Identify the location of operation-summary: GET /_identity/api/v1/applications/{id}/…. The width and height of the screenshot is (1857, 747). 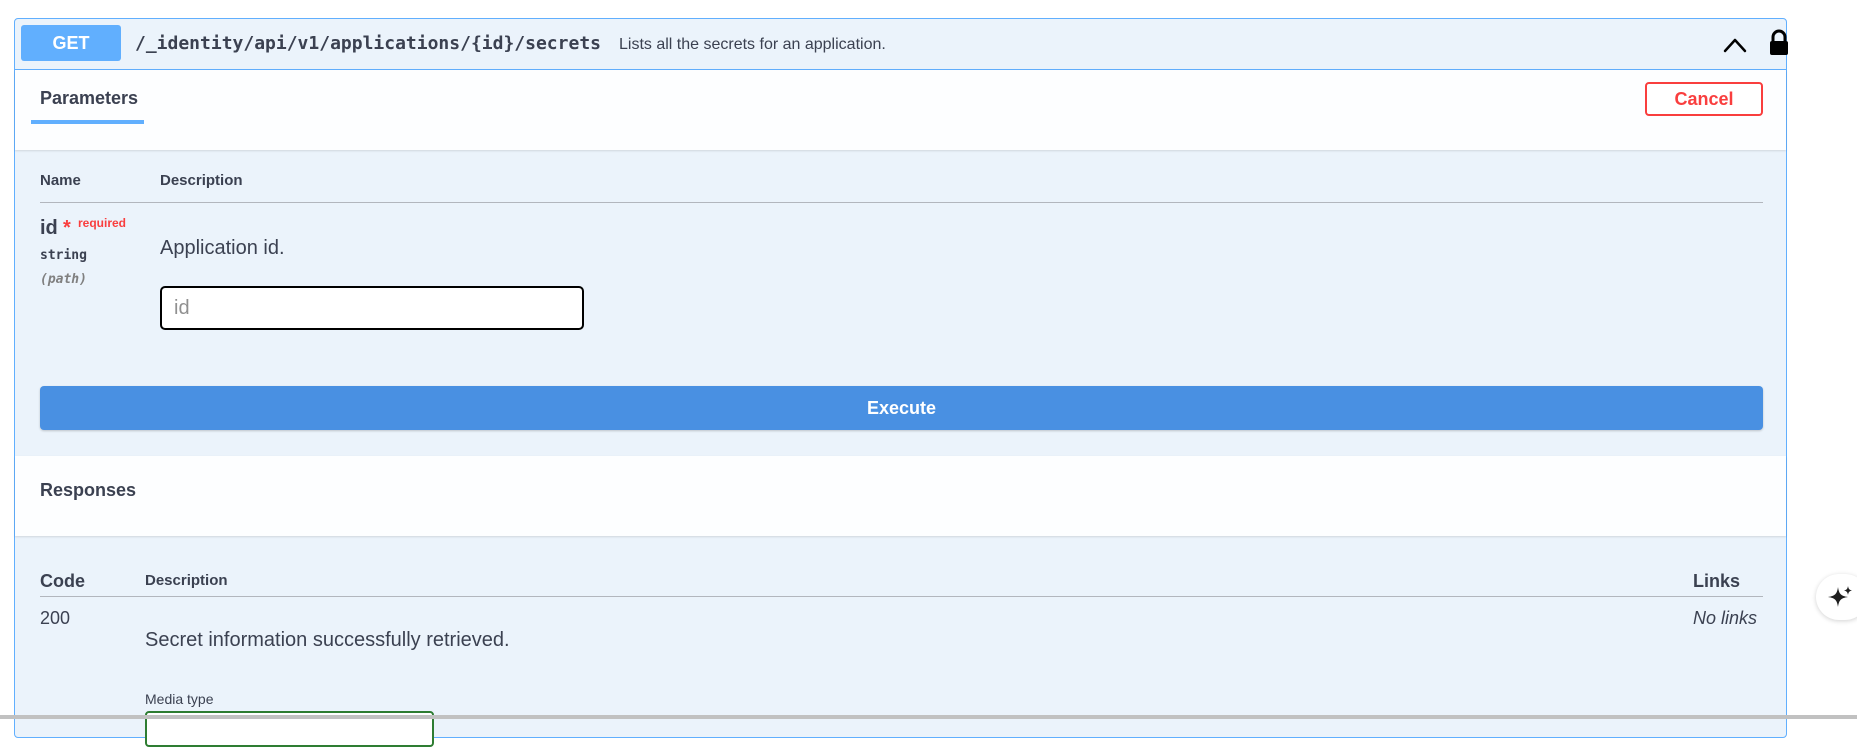
(901, 44).